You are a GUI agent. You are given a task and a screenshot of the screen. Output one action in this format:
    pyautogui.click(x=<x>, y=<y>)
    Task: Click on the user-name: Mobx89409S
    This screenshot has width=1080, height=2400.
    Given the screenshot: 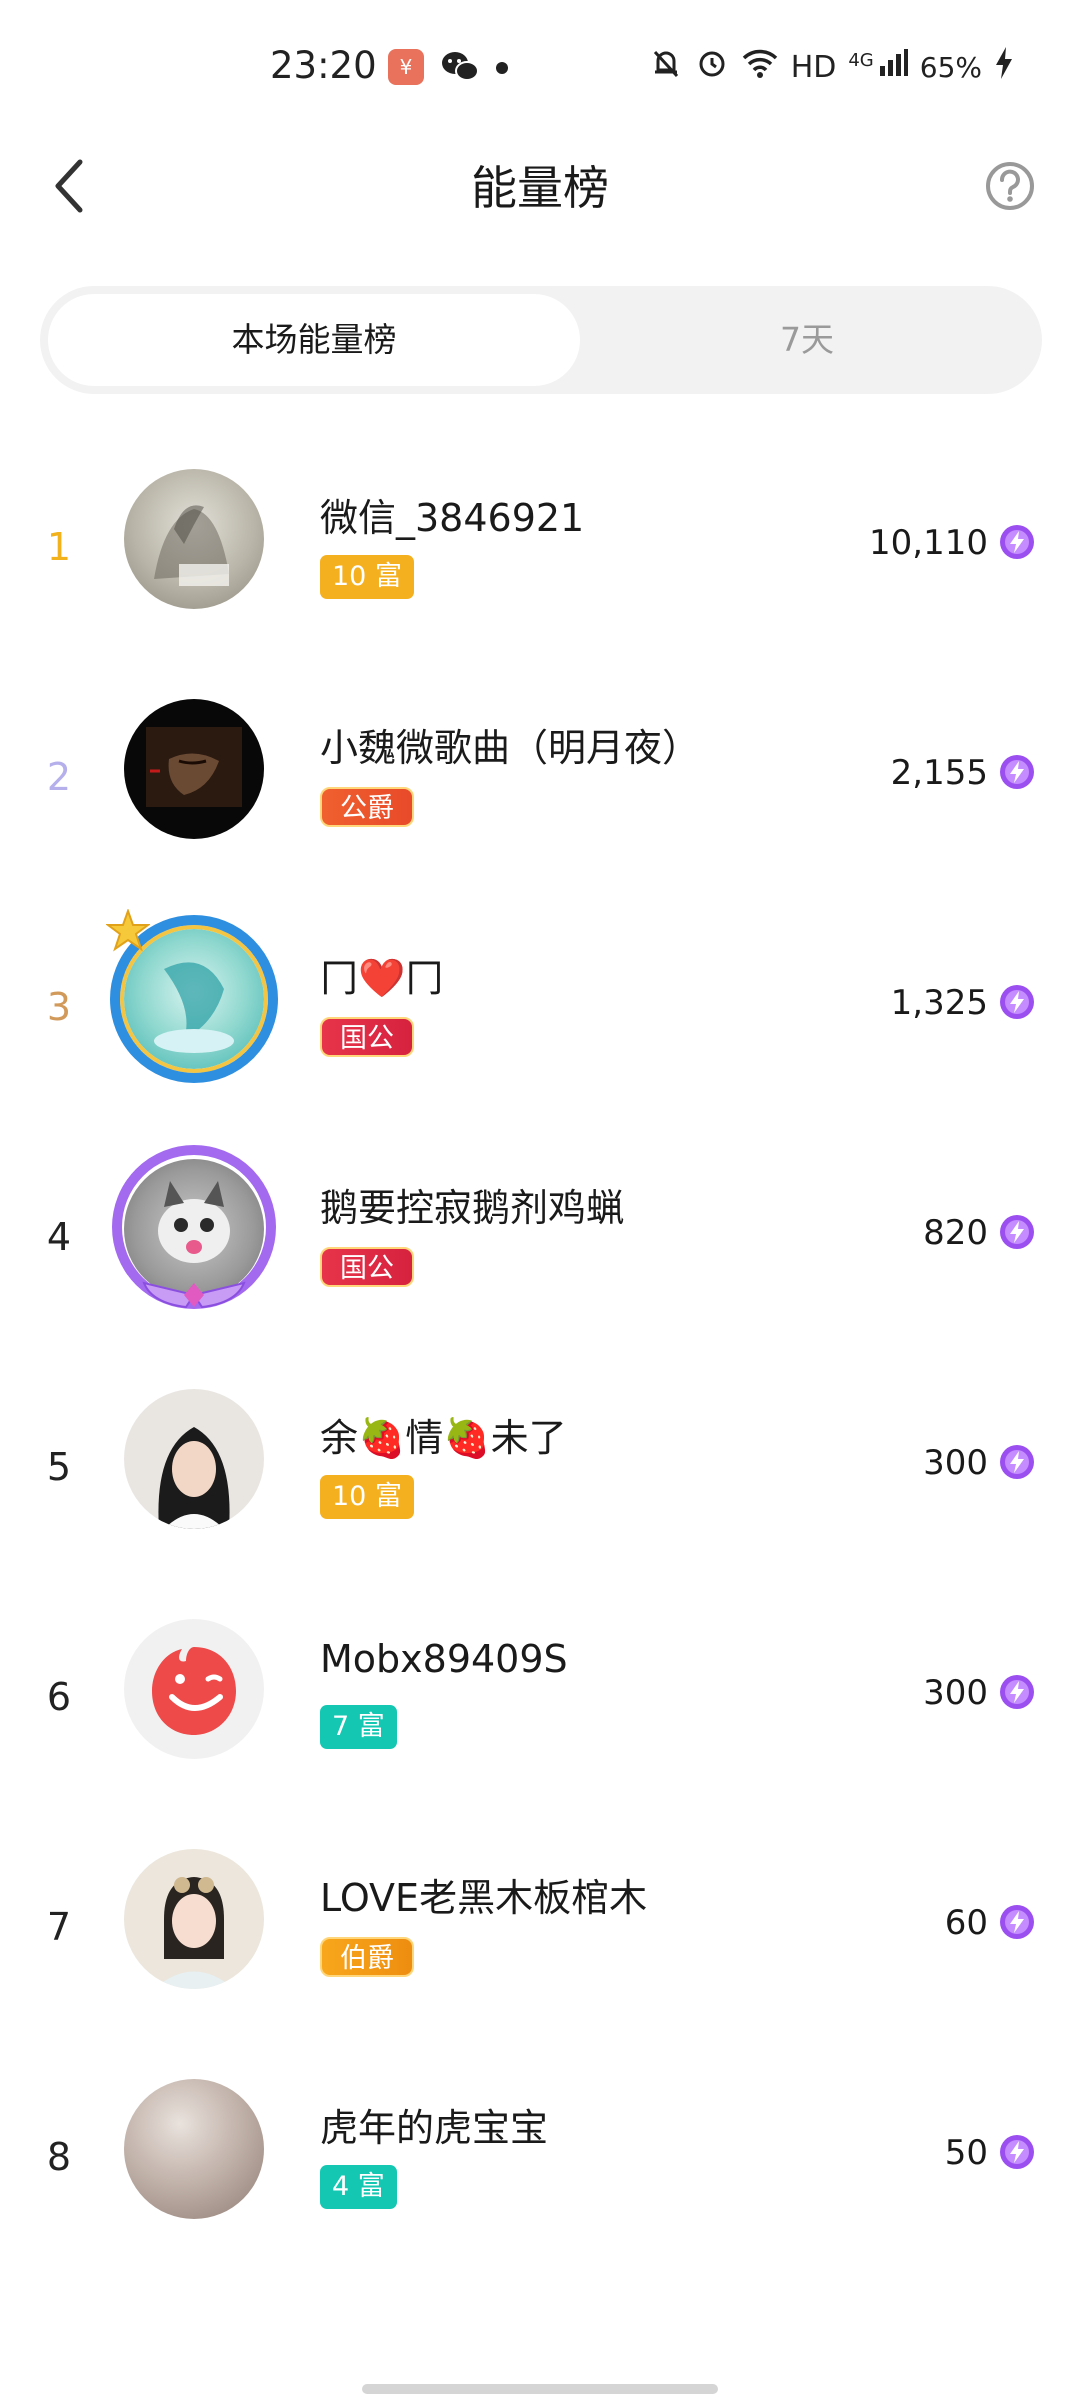 What is the action you would take?
    pyautogui.click(x=444, y=1659)
    